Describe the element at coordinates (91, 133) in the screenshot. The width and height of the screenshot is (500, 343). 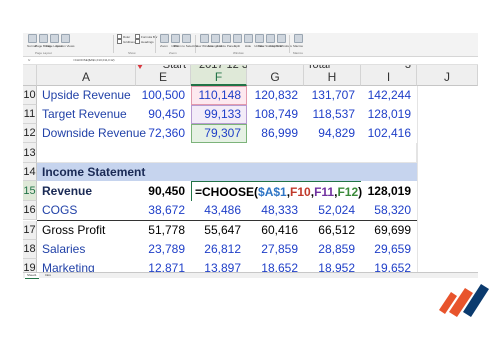
I see `cell-a12: Downside Revenue` at that location.